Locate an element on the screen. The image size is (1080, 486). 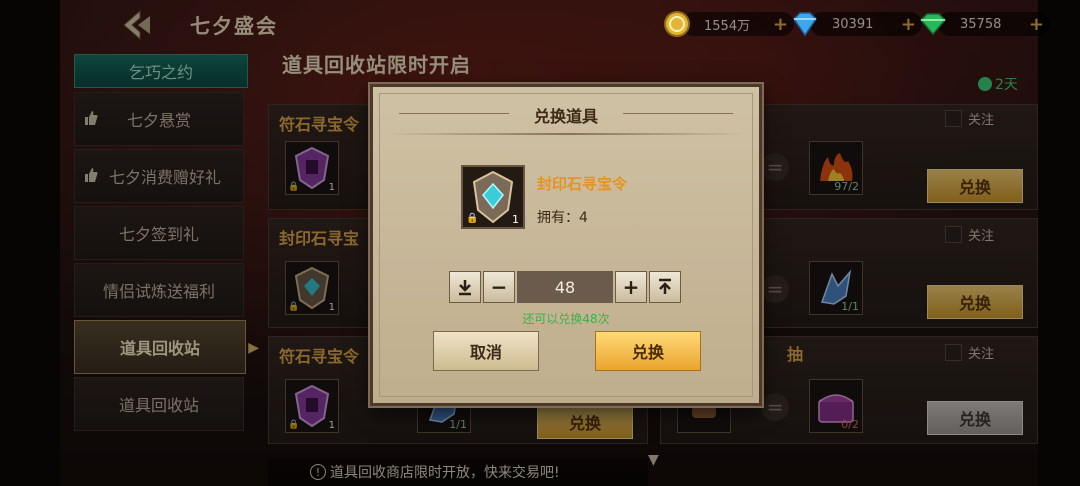
blue-diamond-icon is located at coordinates (805, 24).